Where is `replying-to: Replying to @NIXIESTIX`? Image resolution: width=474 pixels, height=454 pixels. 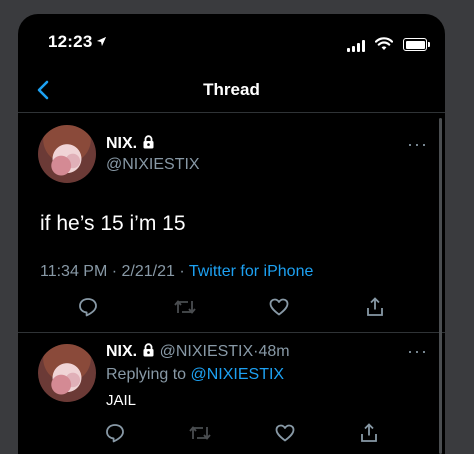
replying-to: Replying to @NIXIESTIX is located at coordinates (195, 375).